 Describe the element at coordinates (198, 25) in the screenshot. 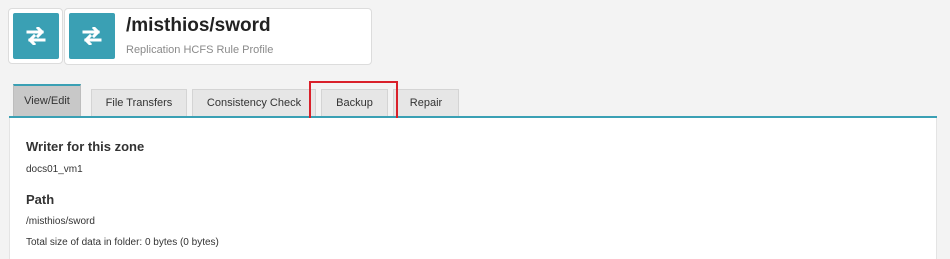

I see `page-title: /misthios/sword` at that location.